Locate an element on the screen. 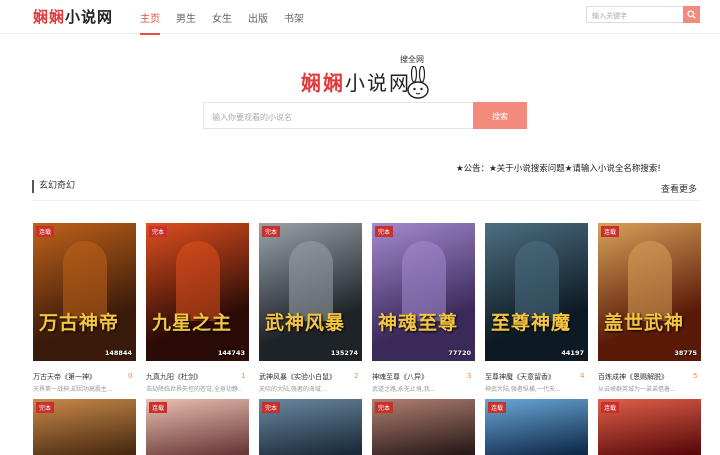 The image size is (720, 455). notice-text: ★公告：★关于小说搜索问题★请输入小说全名称搜索! is located at coordinates (558, 169).